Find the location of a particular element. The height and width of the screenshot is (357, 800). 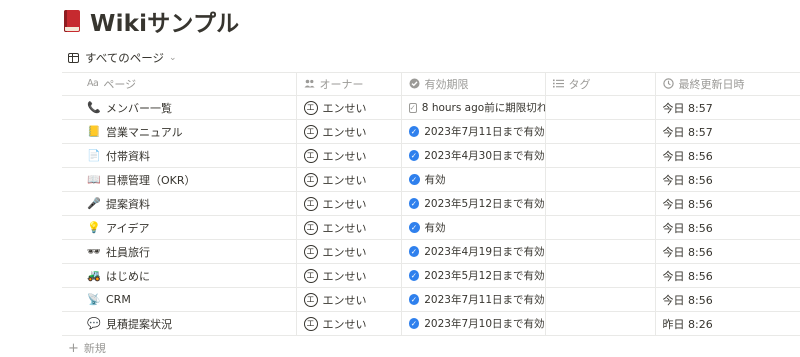

updated-cell: 今日 8:56 is located at coordinates (727, 179).